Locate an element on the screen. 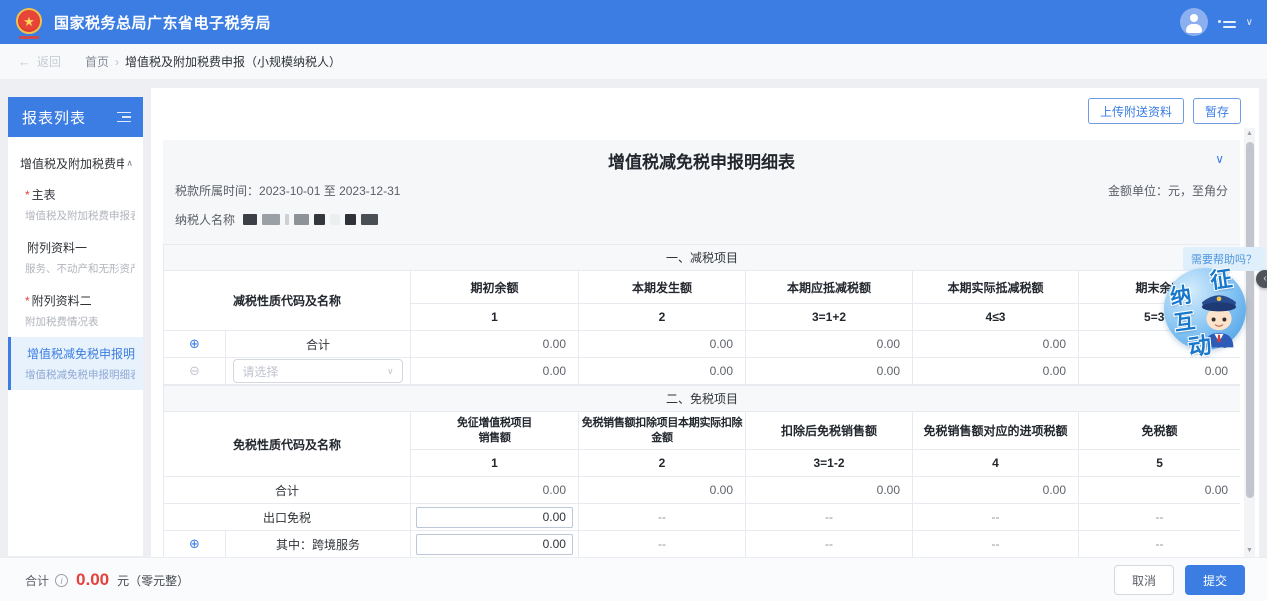 This screenshot has width=1267, height=601. sidebar-title: 报表列表 is located at coordinates (54, 118).